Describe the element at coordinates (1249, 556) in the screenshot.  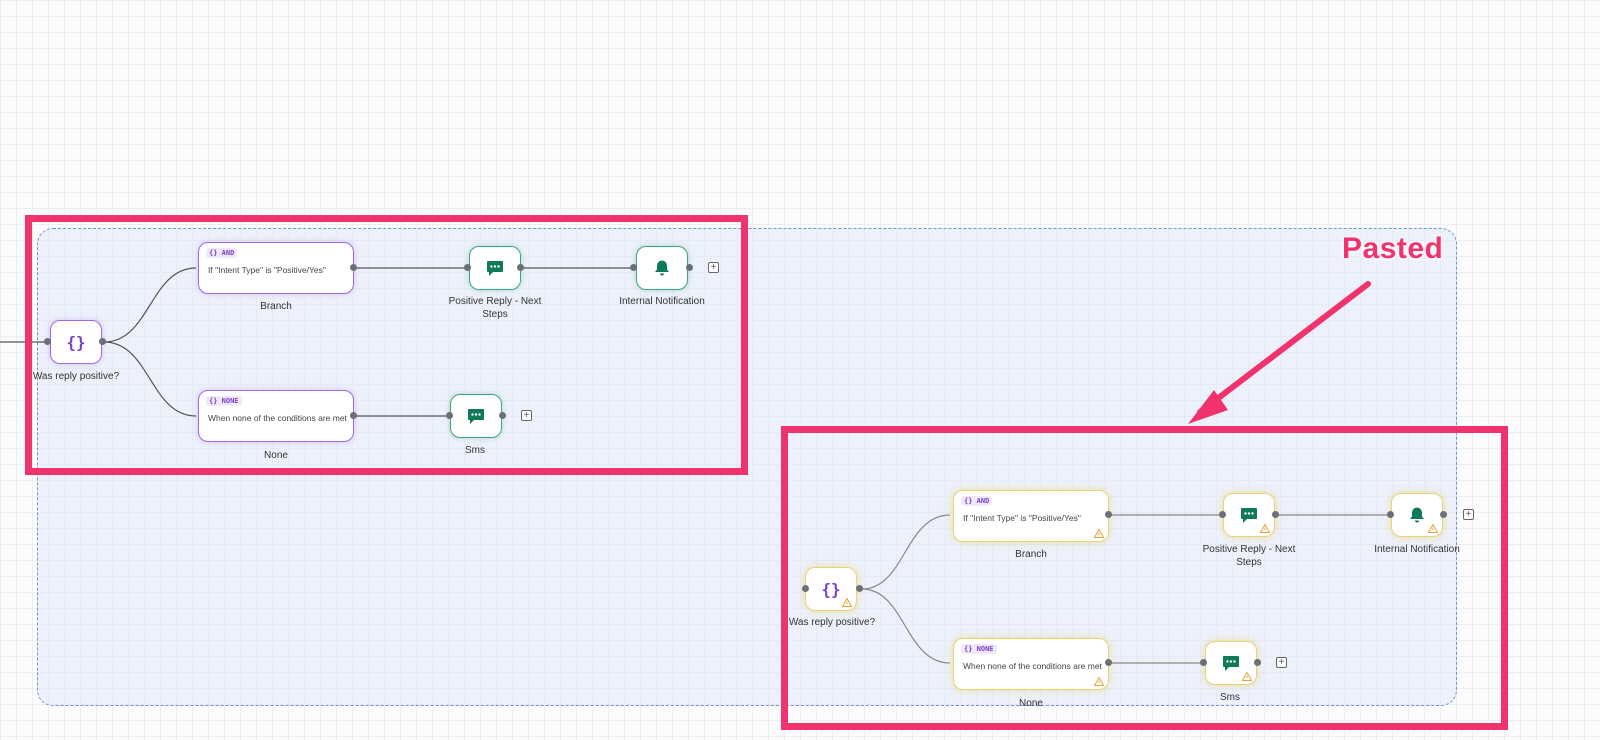
I see `pasted-reply-node-label: Positive Reply - Next Steps` at that location.